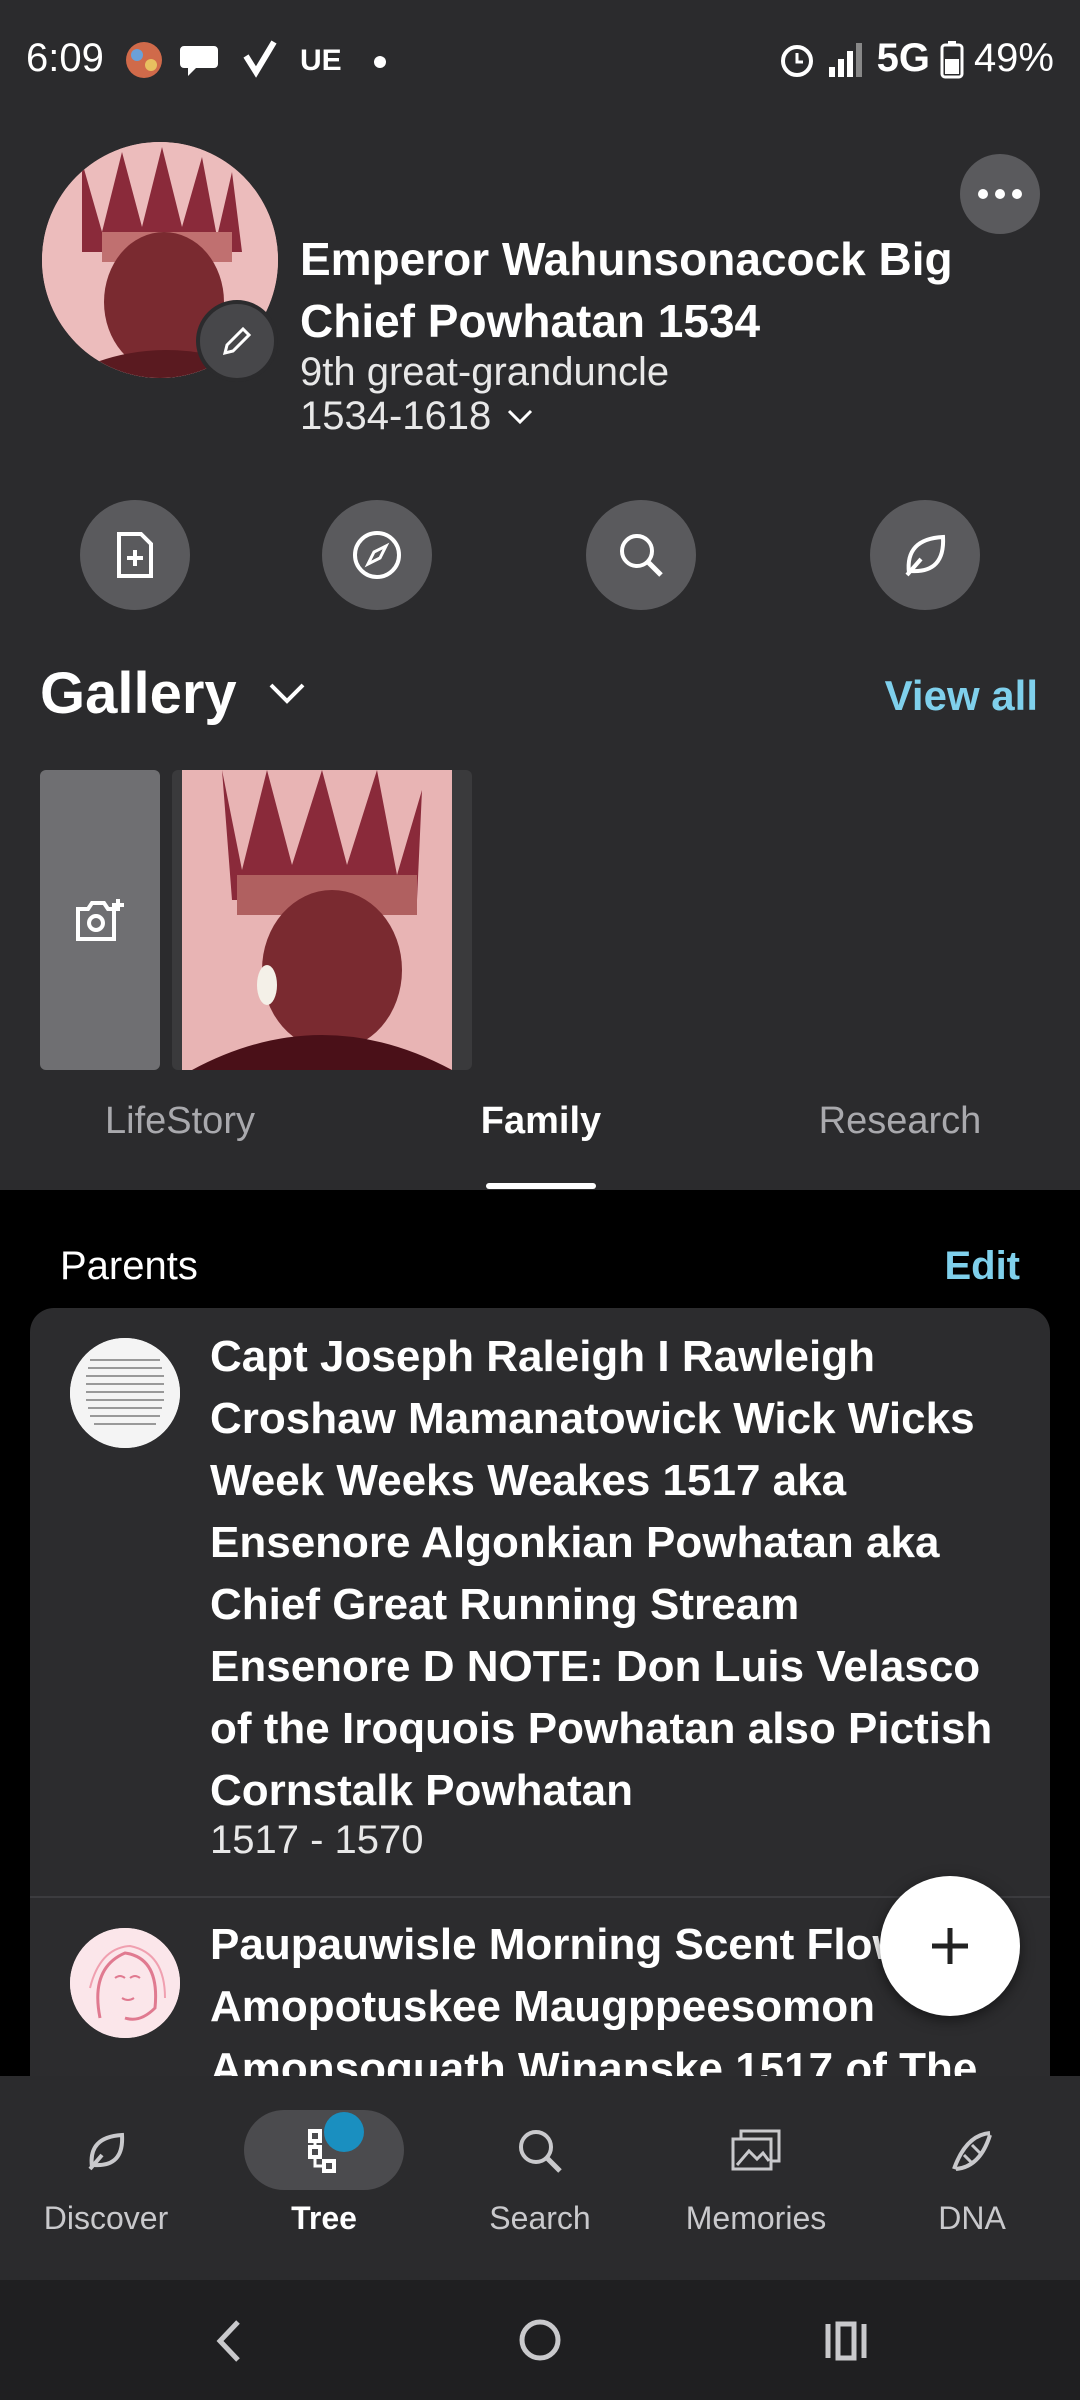 Image resolution: width=1080 pixels, height=2400 pixels. I want to click on view-all-link: View all, so click(961, 696).